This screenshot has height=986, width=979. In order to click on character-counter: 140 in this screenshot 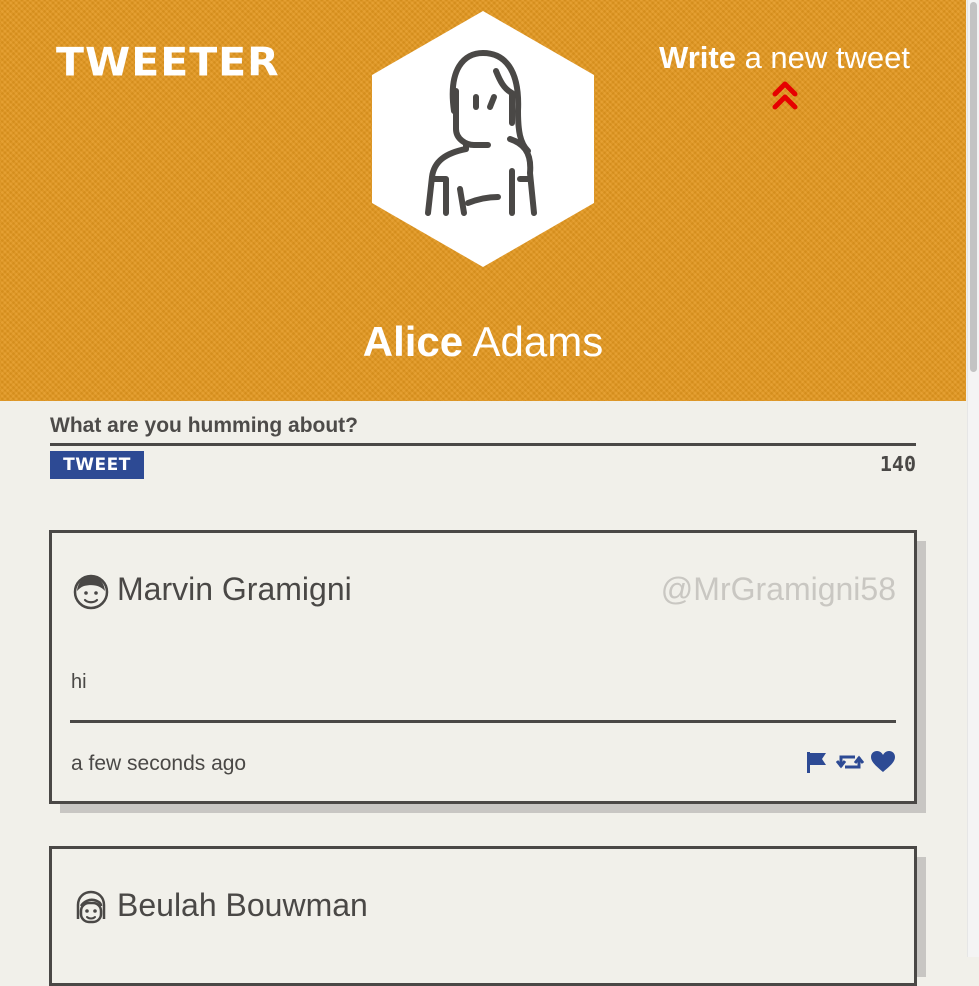, I will do `click(897, 464)`.